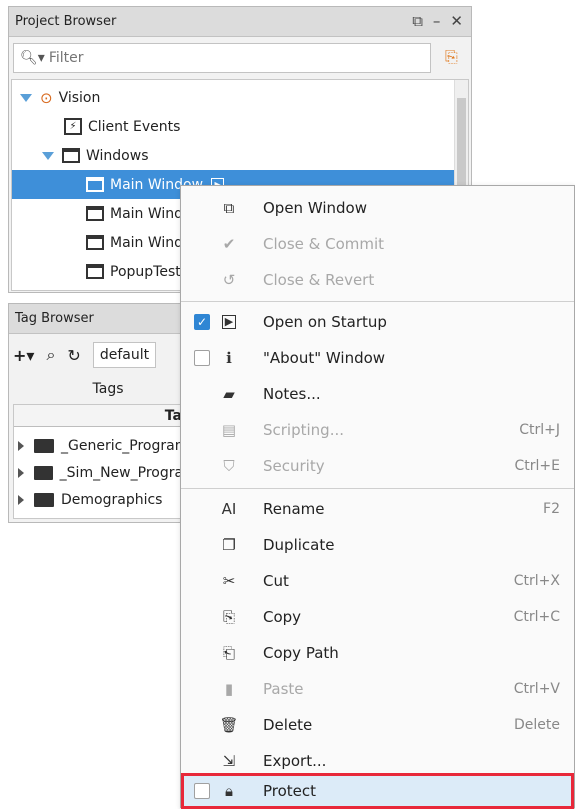 This screenshot has width=575, height=809. Describe the element at coordinates (229, 545) in the screenshot. I see `duplicate-icon: ❐` at that location.